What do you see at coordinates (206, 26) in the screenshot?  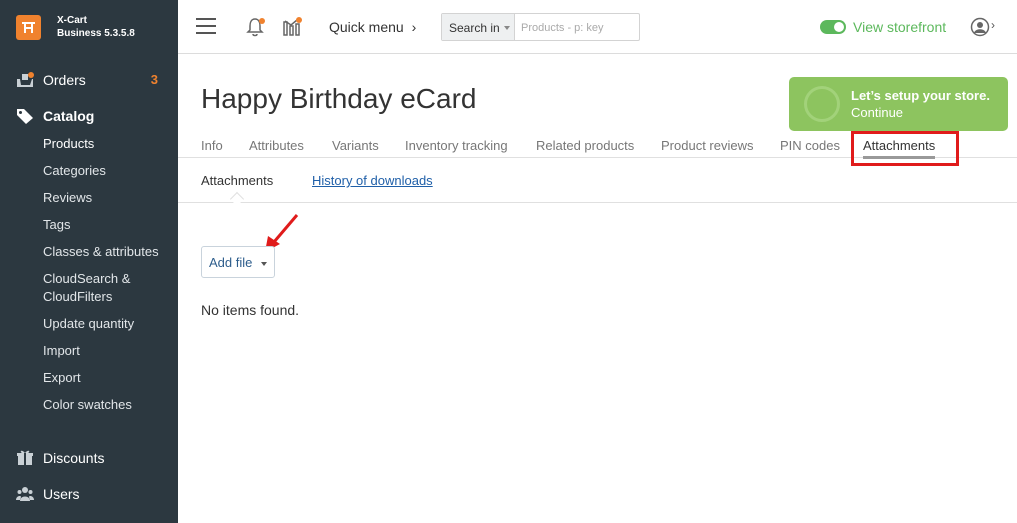 I see `hamburger-menu-icon` at bounding box center [206, 26].